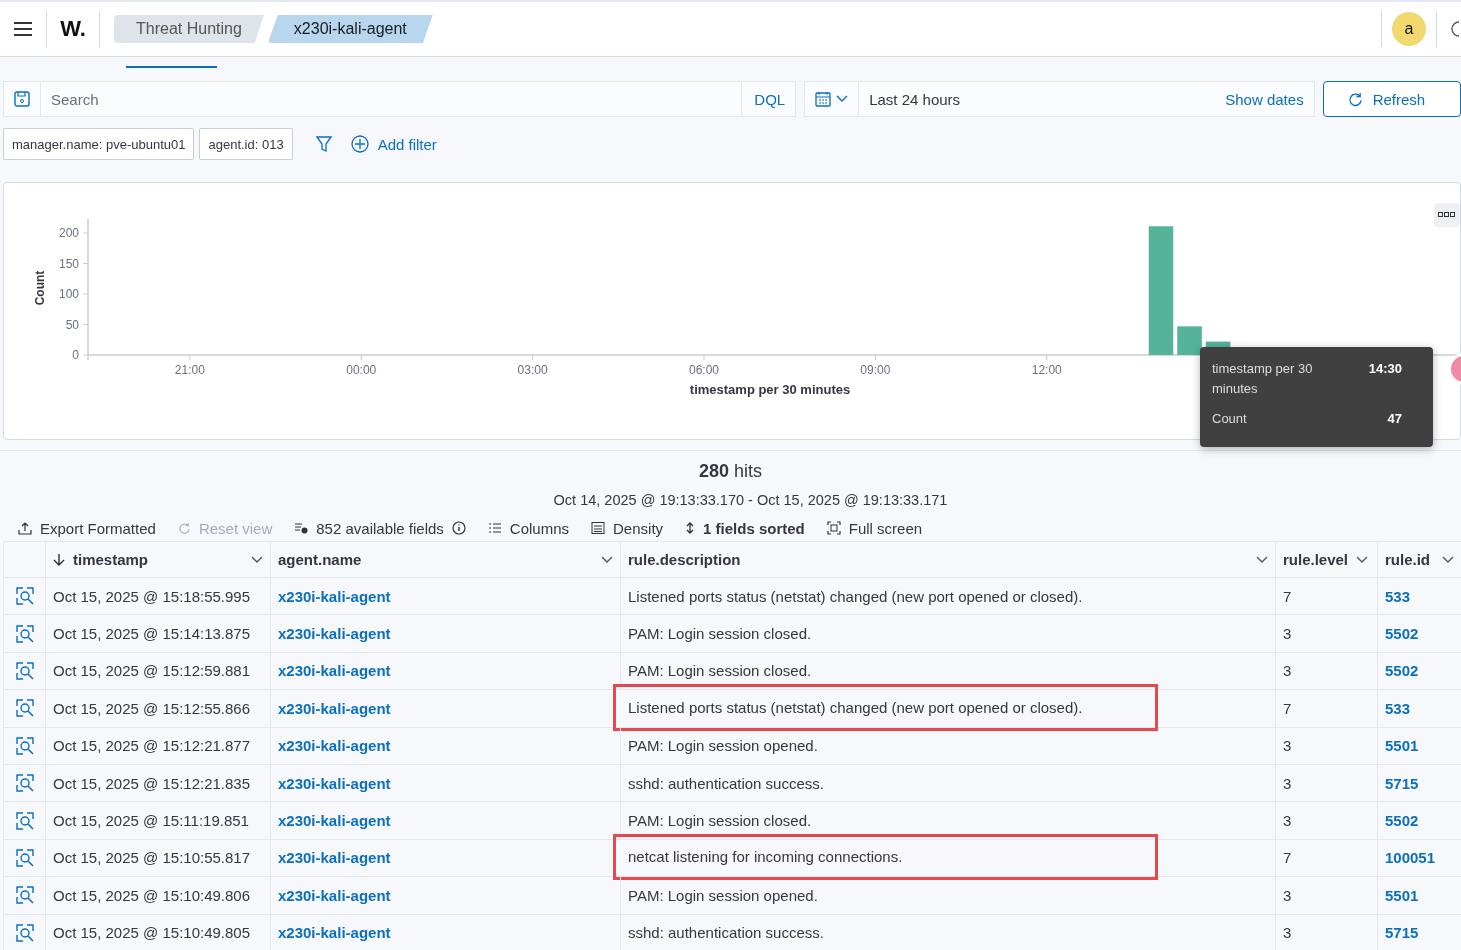 This screenshot has height=950, width=1461. What do you see at coordinates (40, 288) in the screenshot?
I see `axis-title: Count` at bounding box center [40, 288].